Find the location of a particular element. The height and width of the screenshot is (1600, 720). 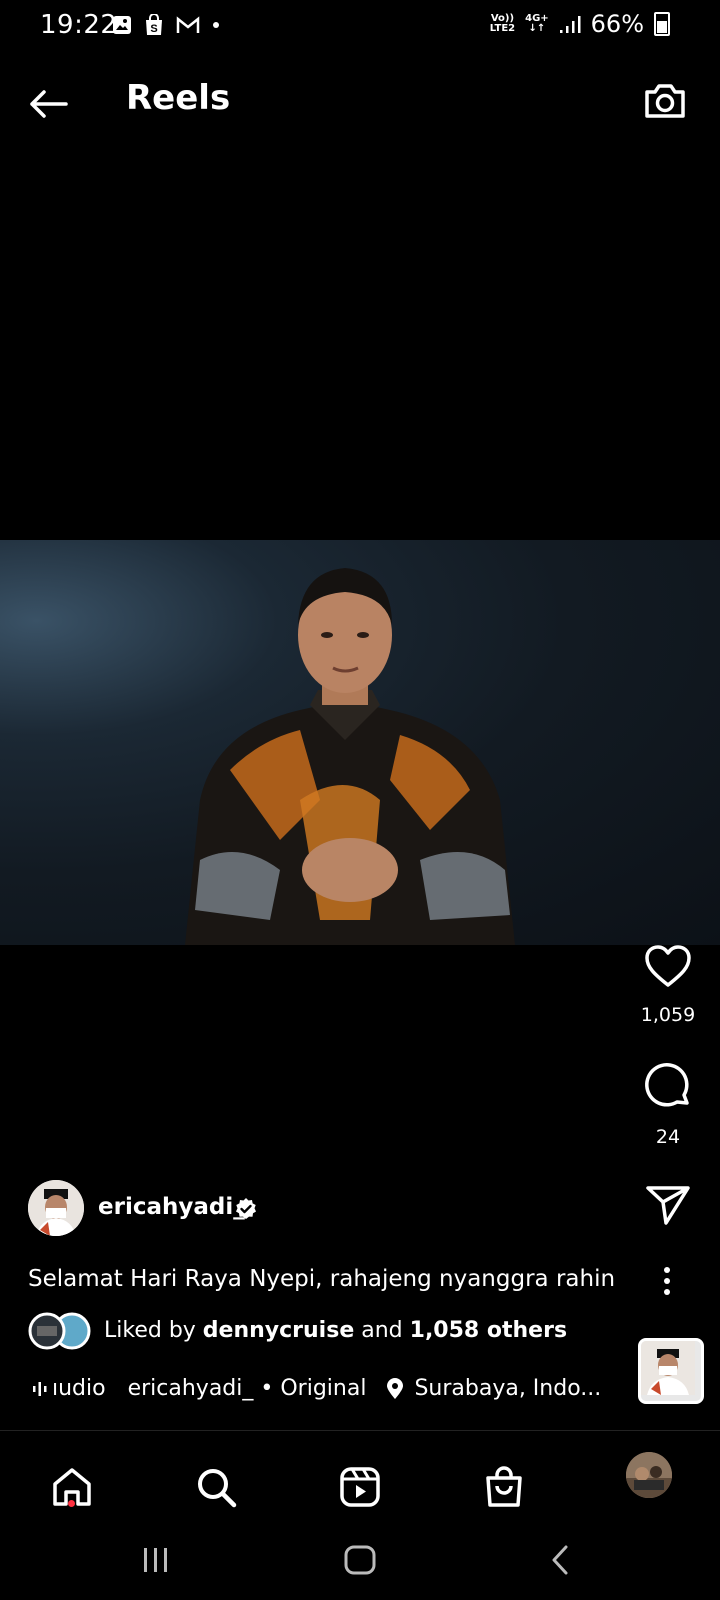

audio-thumbnail is located at coordinates (671, 1371).